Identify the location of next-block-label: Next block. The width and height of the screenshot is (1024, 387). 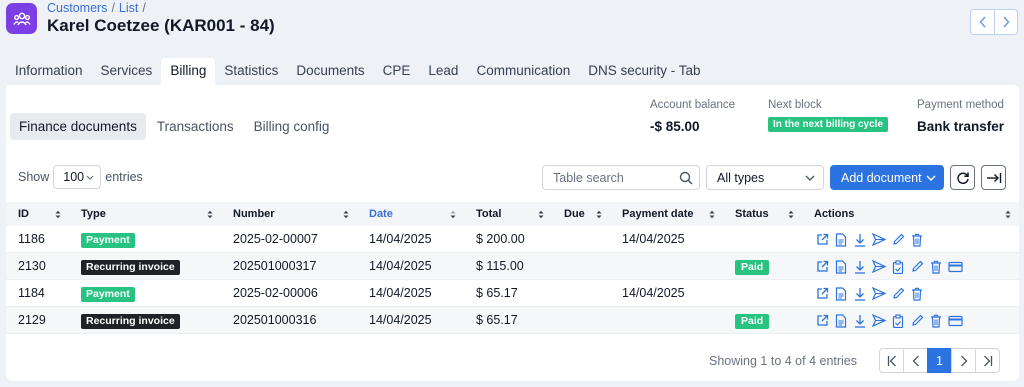
(795, 105).